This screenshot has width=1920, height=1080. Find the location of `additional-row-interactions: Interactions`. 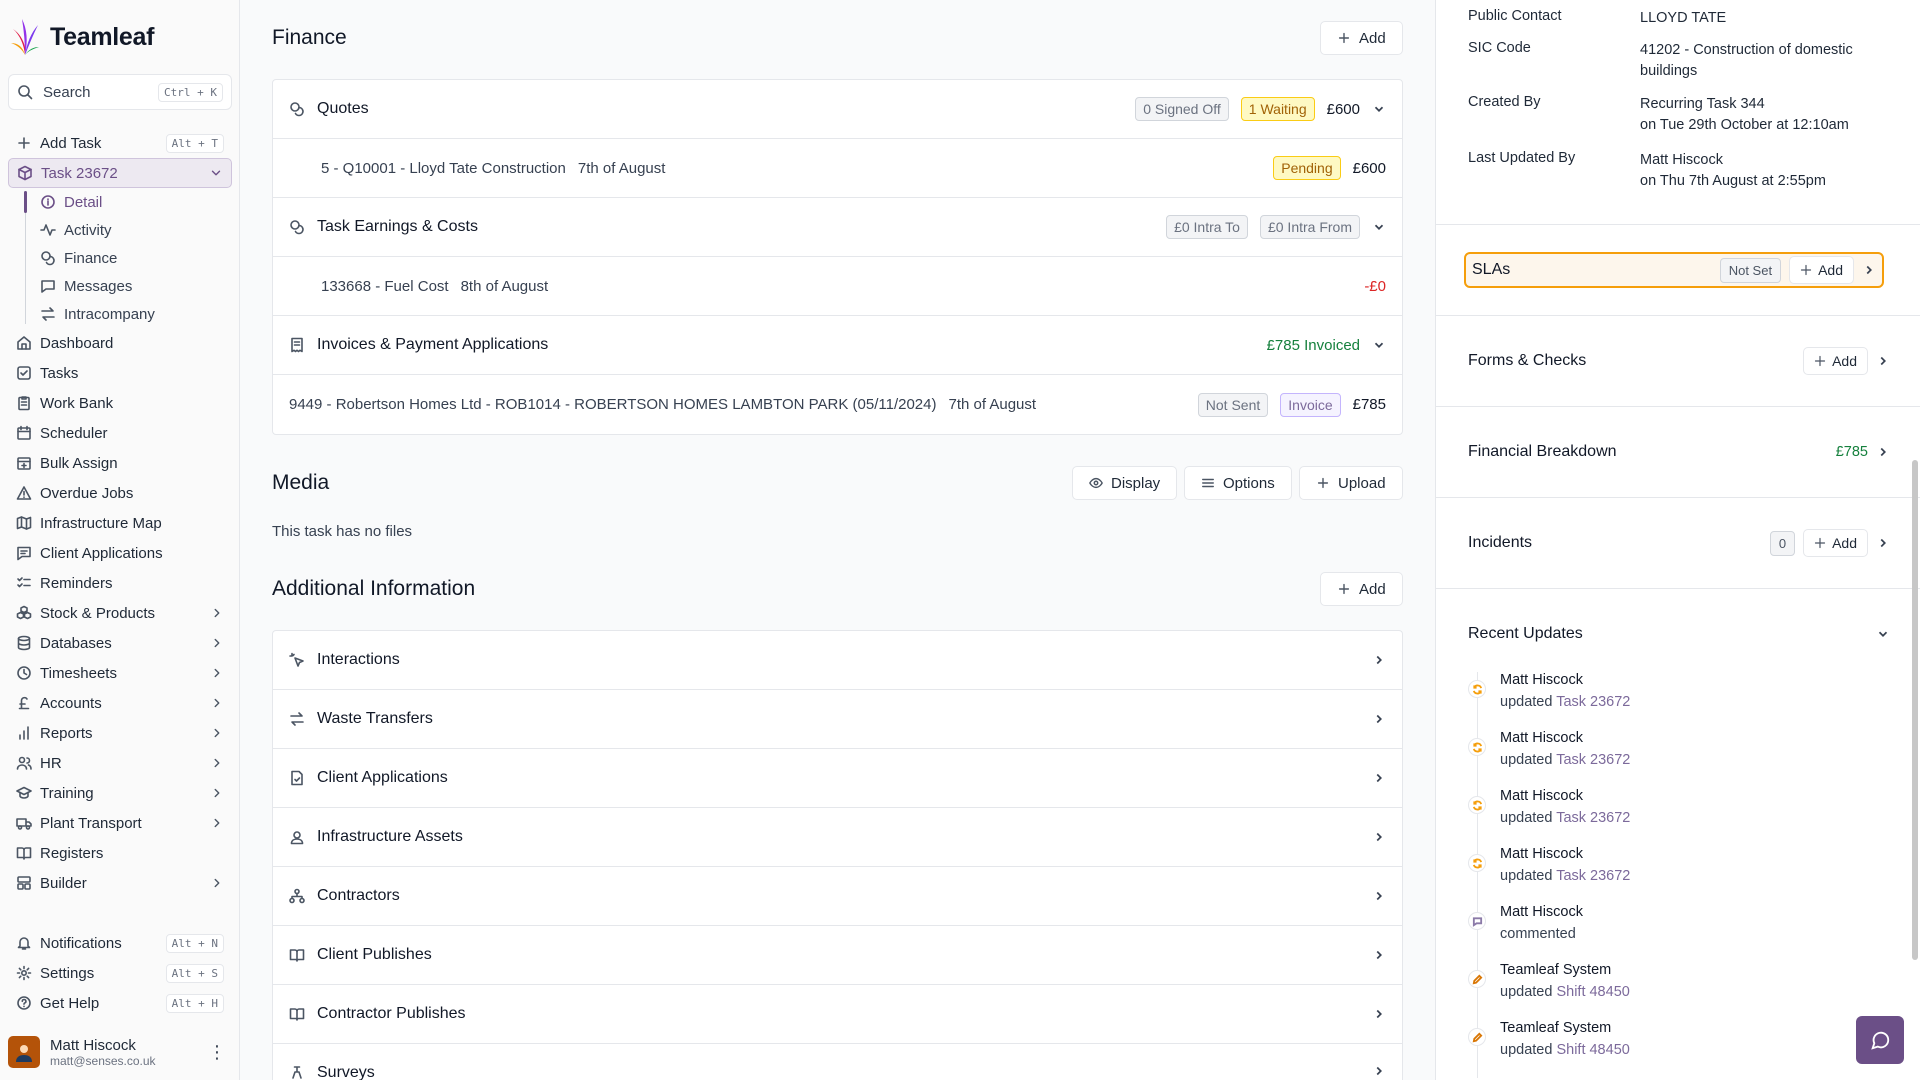

additional-row-interactions: Interactions is located at coordinates (837, 660).